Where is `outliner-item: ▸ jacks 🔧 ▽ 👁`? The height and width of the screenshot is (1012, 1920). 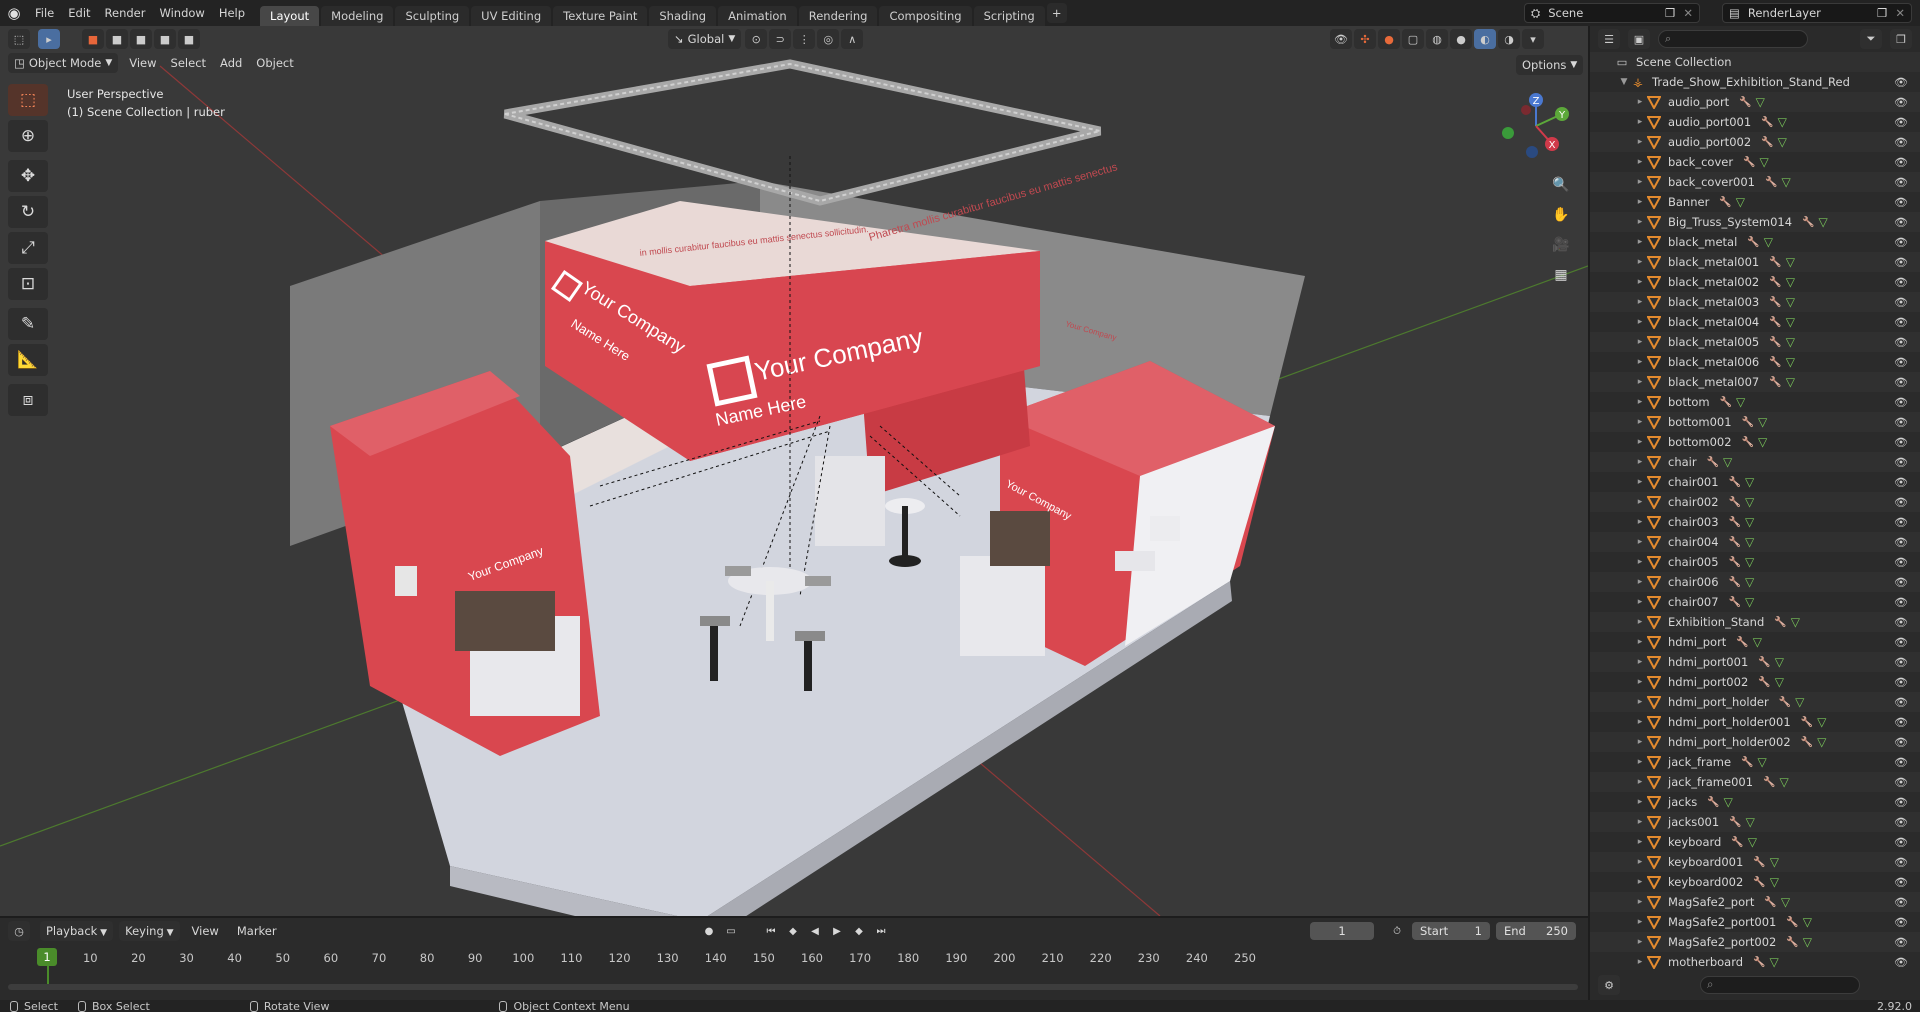
outliner-item: ▸ jacks 🔧 ▽ 👁 is located at coordinates (1755, 802).